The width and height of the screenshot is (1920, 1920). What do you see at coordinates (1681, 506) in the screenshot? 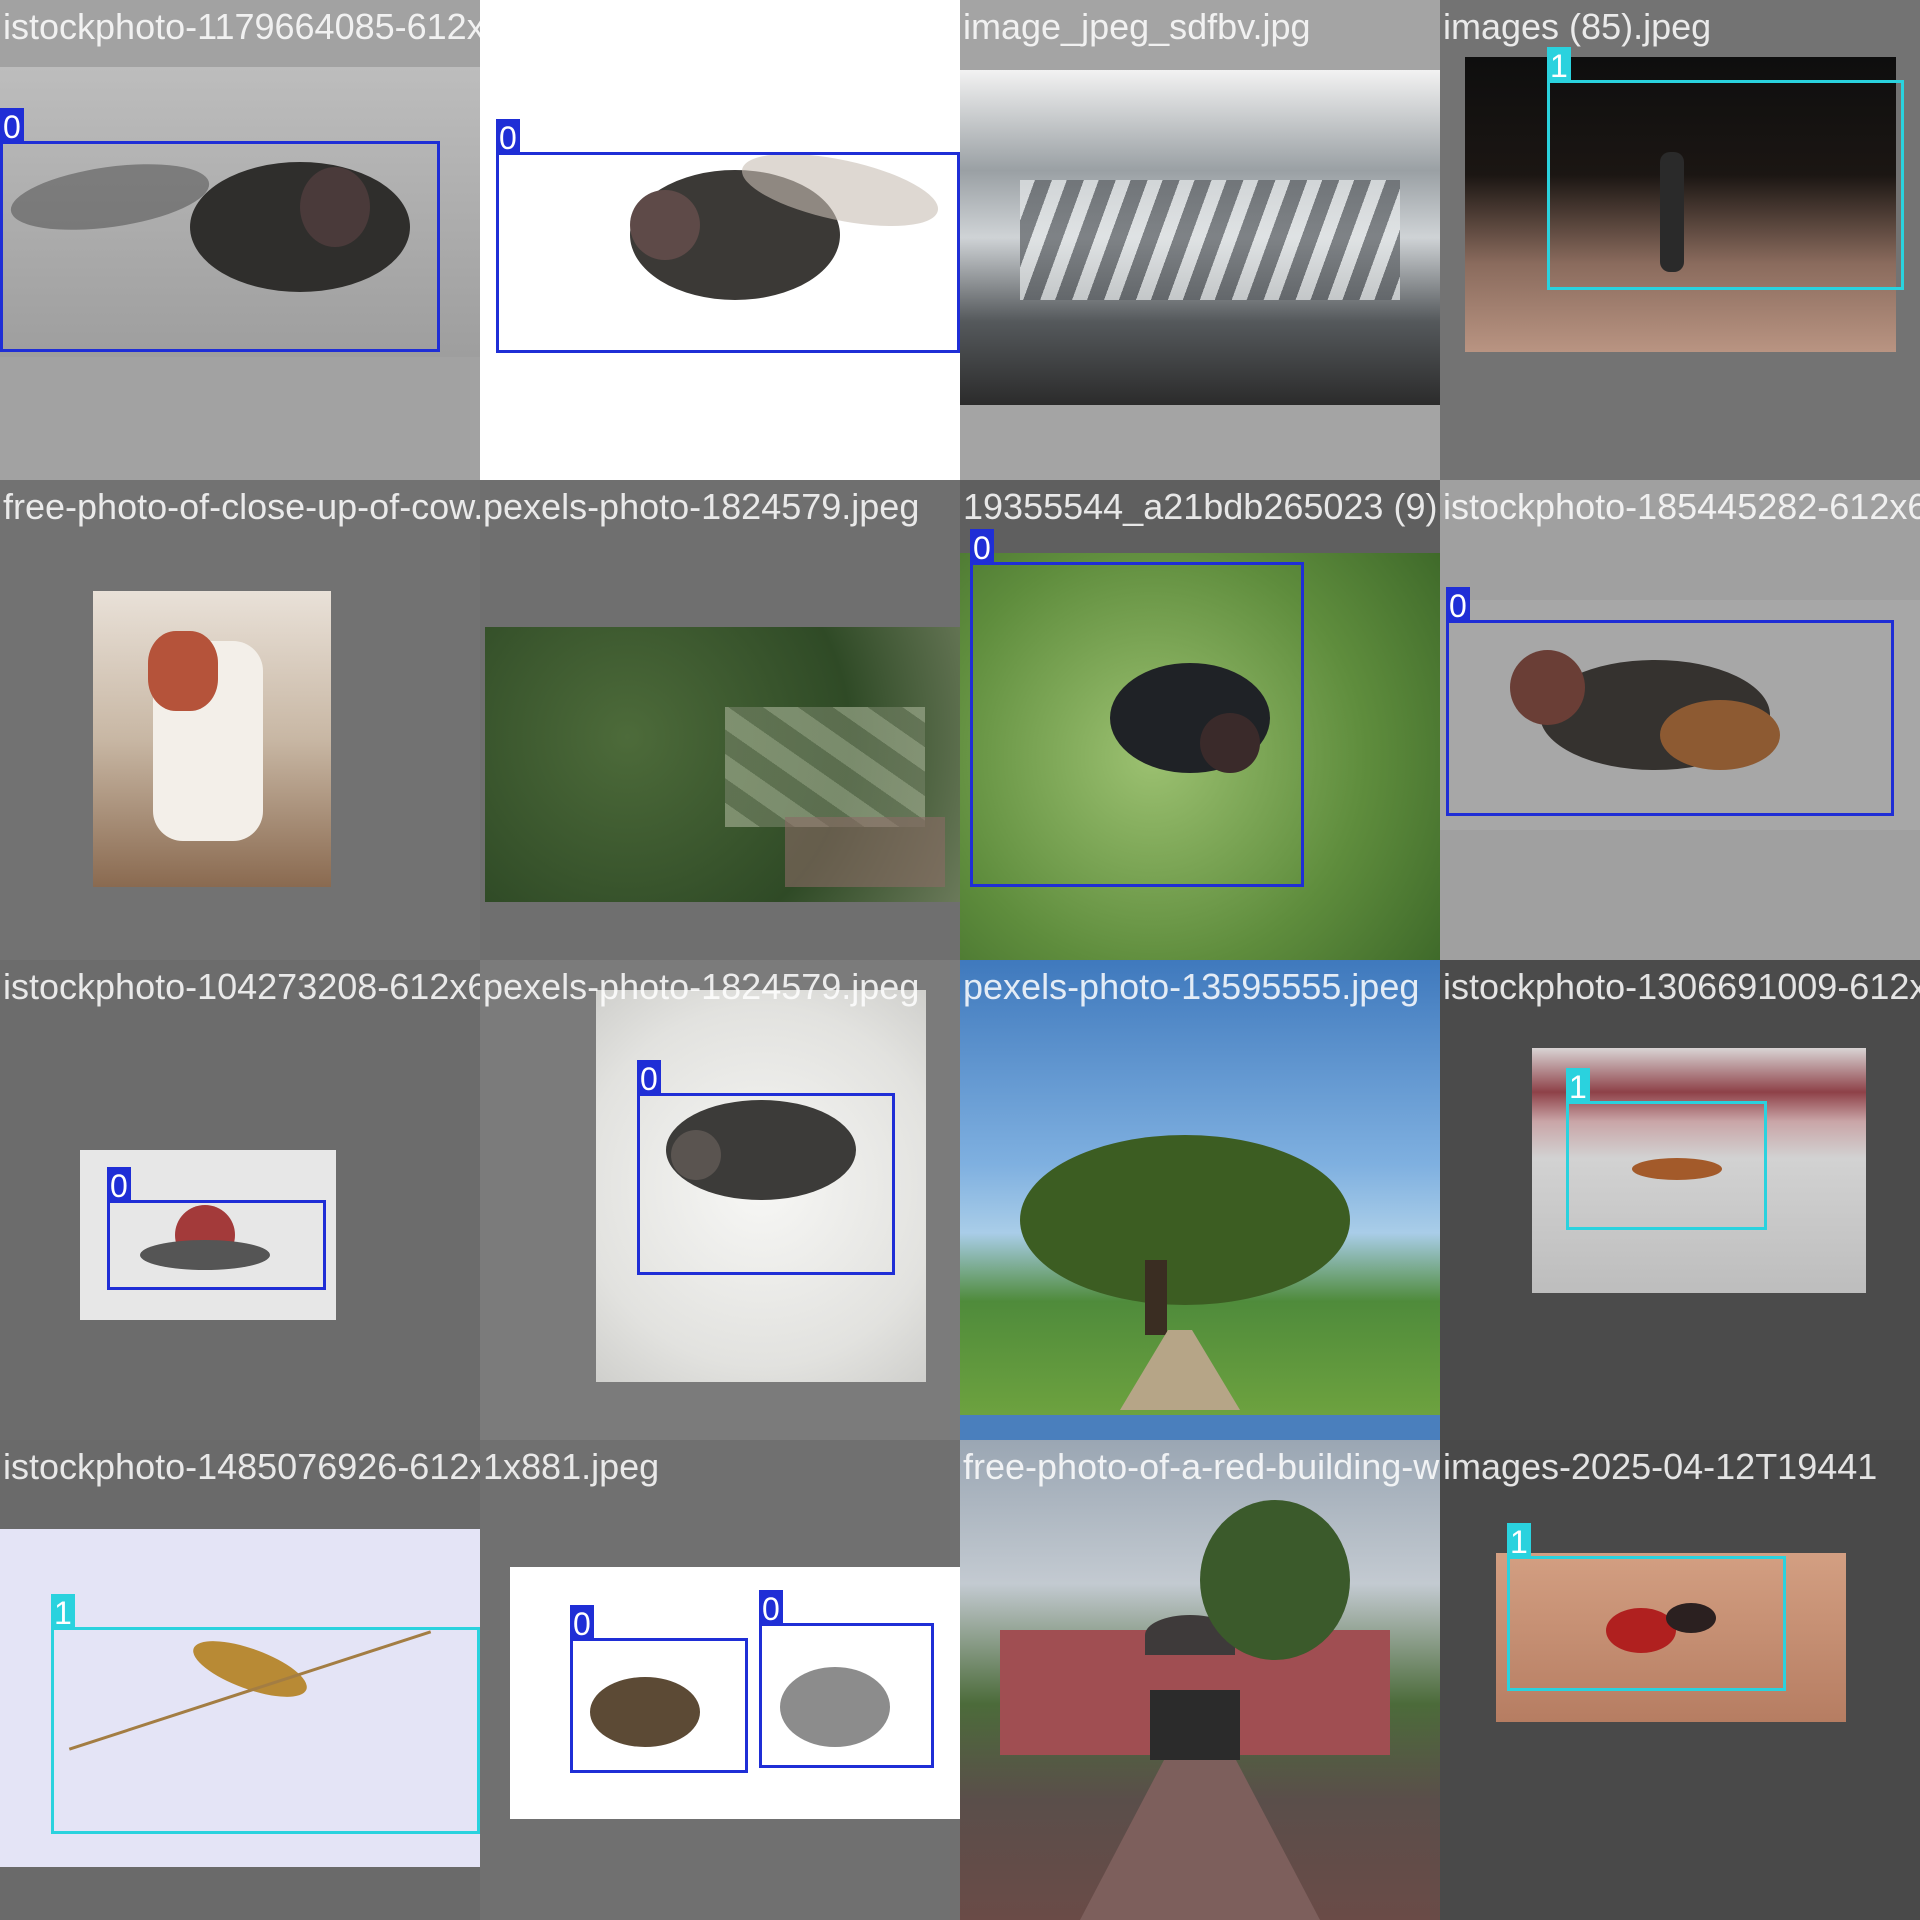
I see `tile-filename: istockphoto-185445282-612x612.jpg` at bounding box center [1681, 506].